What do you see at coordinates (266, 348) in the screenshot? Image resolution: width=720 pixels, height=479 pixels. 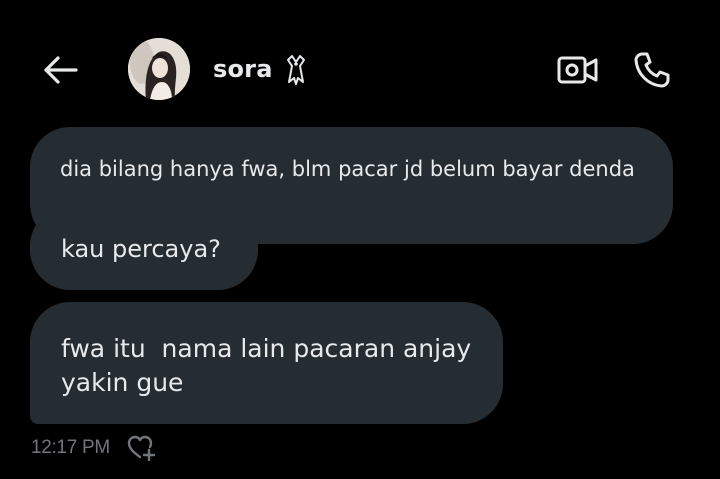 I see `message-text-line: fwa itu nama lain pacaran anjay` at bounding box center [266, 348].